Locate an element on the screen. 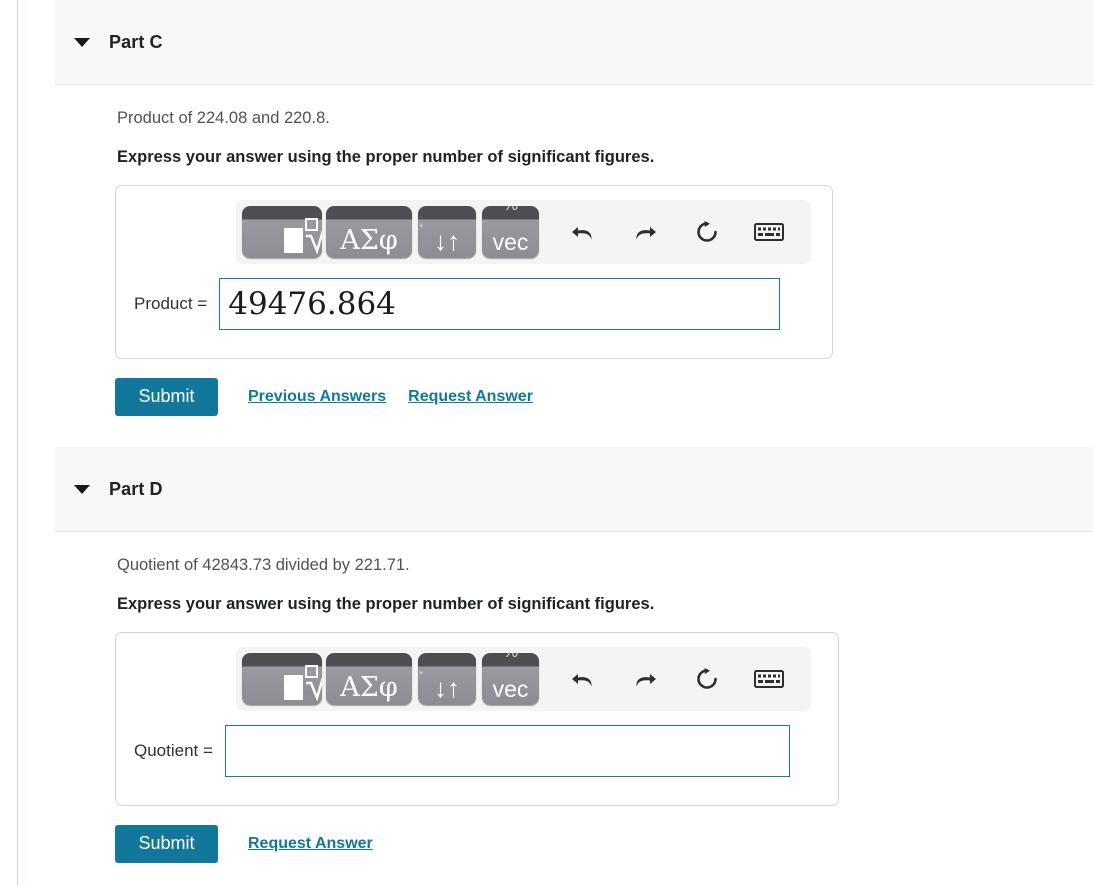 The width and height of the screenshot is (1093, 886). submit-button-c: Submit is located at coordinates (166, 396).